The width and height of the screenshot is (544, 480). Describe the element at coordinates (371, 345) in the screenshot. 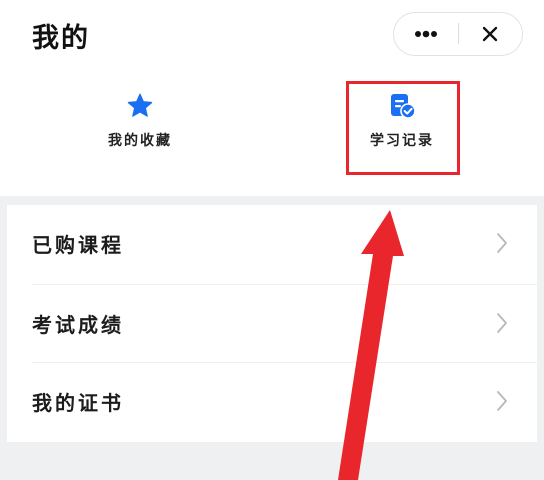

I see `annotation-arrow` at that location.